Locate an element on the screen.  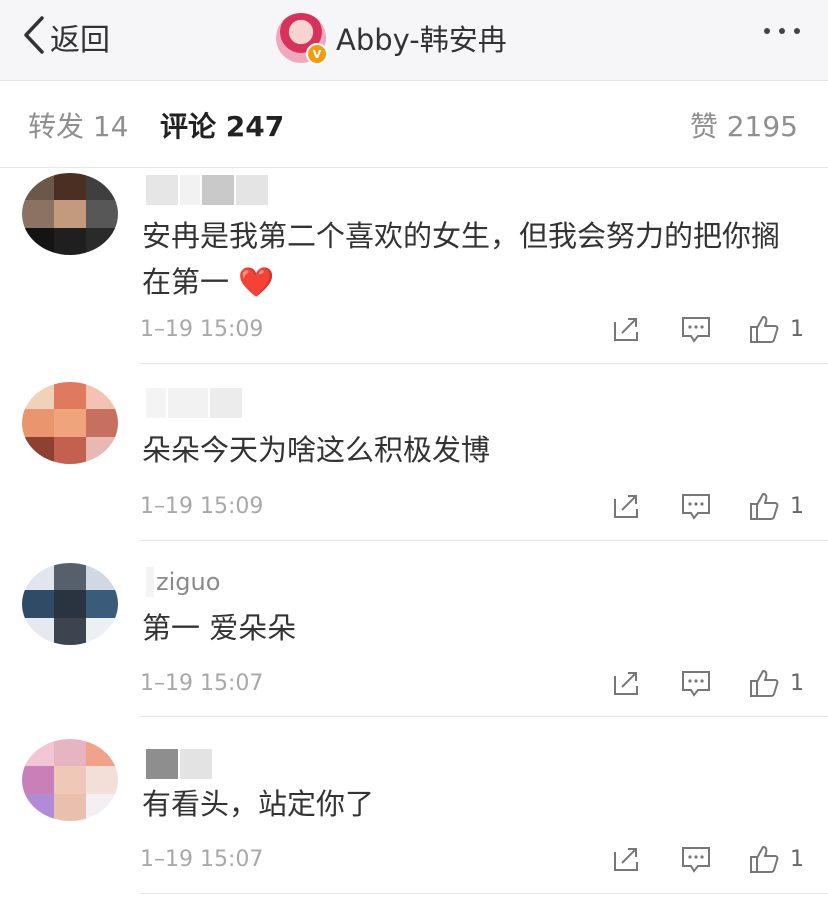
comment-text: 安冉是我第二个喜欢的女生，但我会努力的把你搁在第一 ❤️ is located at coordinates (461, 259).